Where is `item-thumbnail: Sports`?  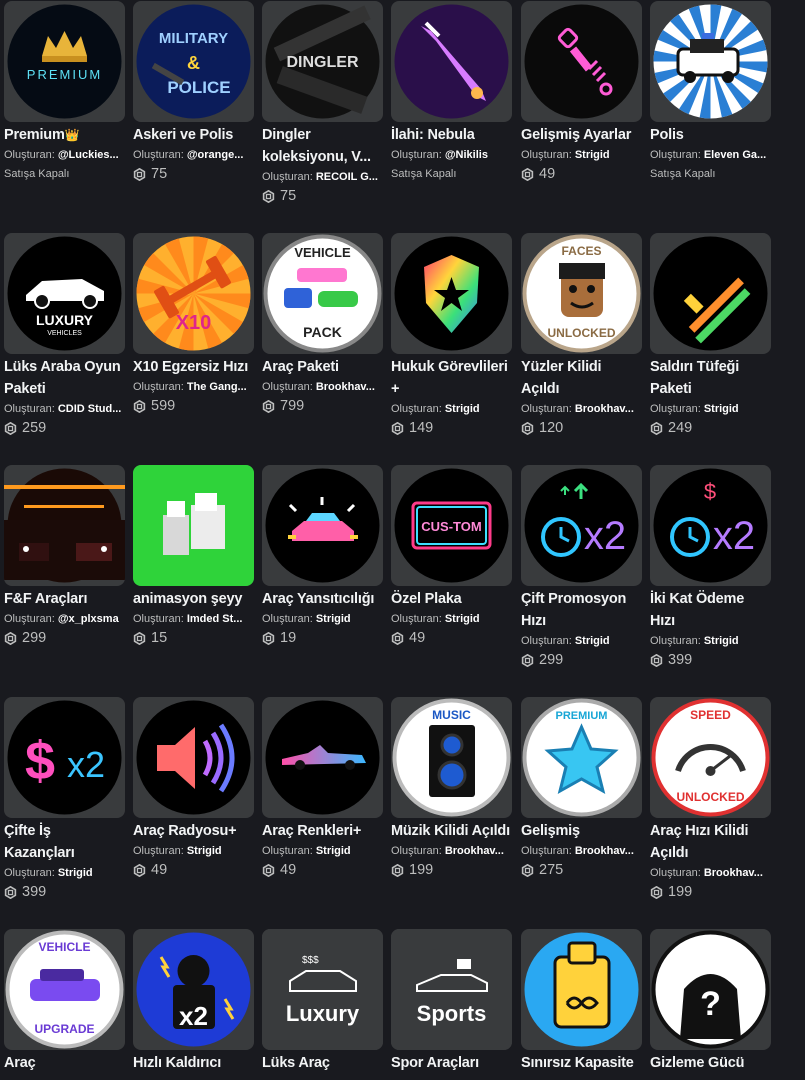 item-thumbnail: Sports is located at coordinates (451, 989).